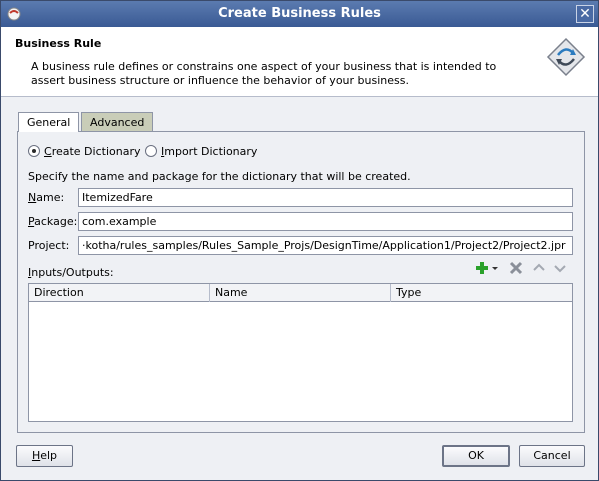  I want to click on create-dictionary-radio: Create Dictionary, so click(84, 153).